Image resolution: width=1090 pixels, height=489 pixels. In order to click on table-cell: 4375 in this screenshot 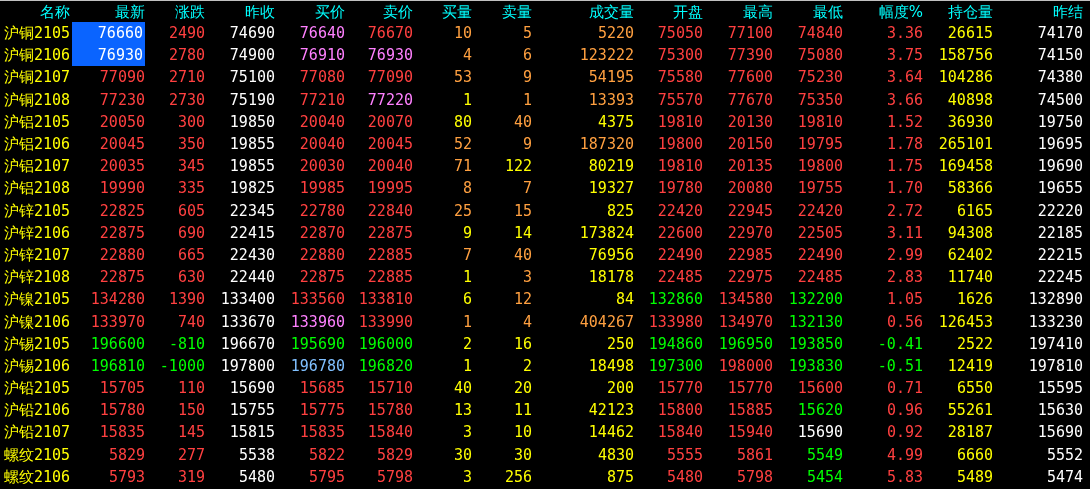, I will do `click(615, 121)`.